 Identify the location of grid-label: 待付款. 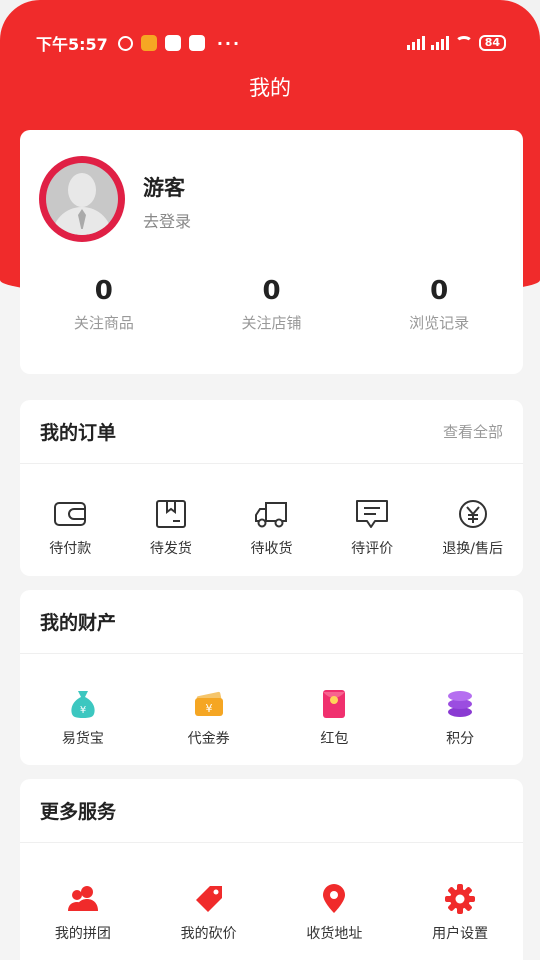
(70, 549).